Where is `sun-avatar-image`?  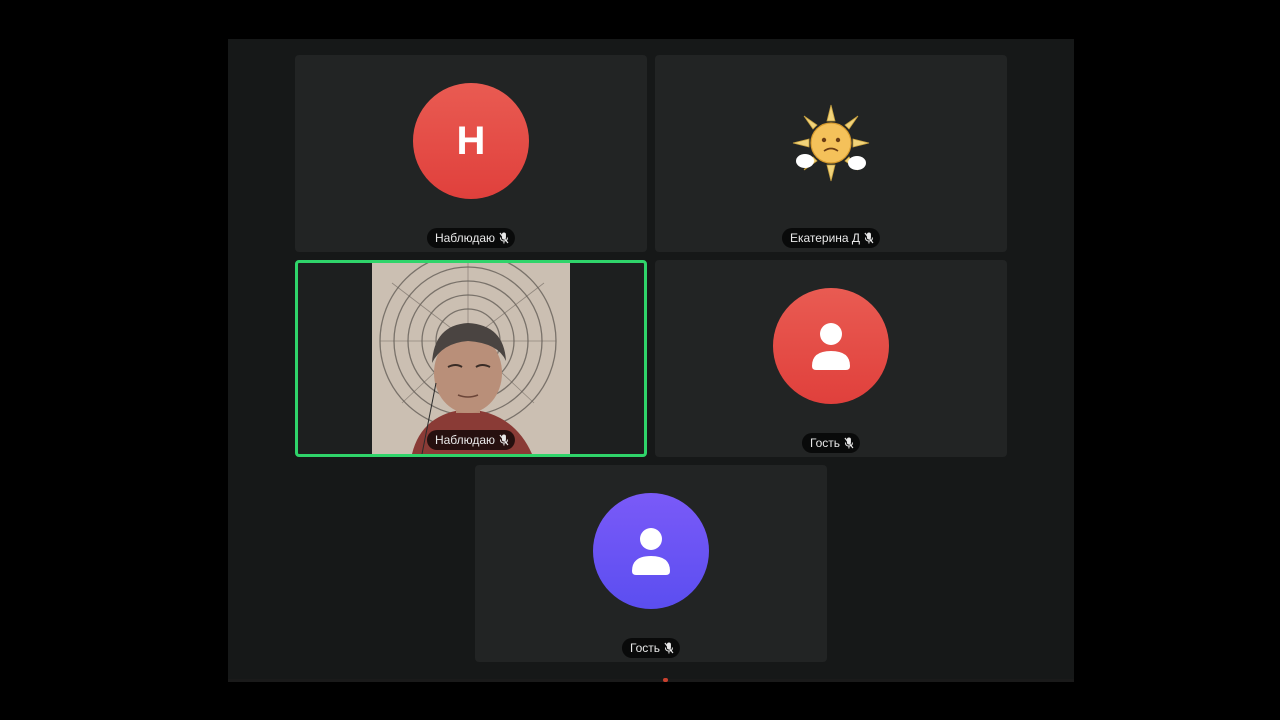
sun-avatar-image is located at coordinates (831, 143).